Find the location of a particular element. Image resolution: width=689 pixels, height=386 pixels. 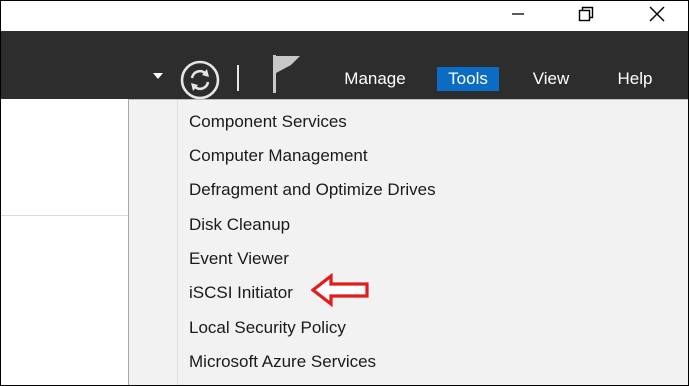

menu-help: Help is located at coordinates (635, 79).